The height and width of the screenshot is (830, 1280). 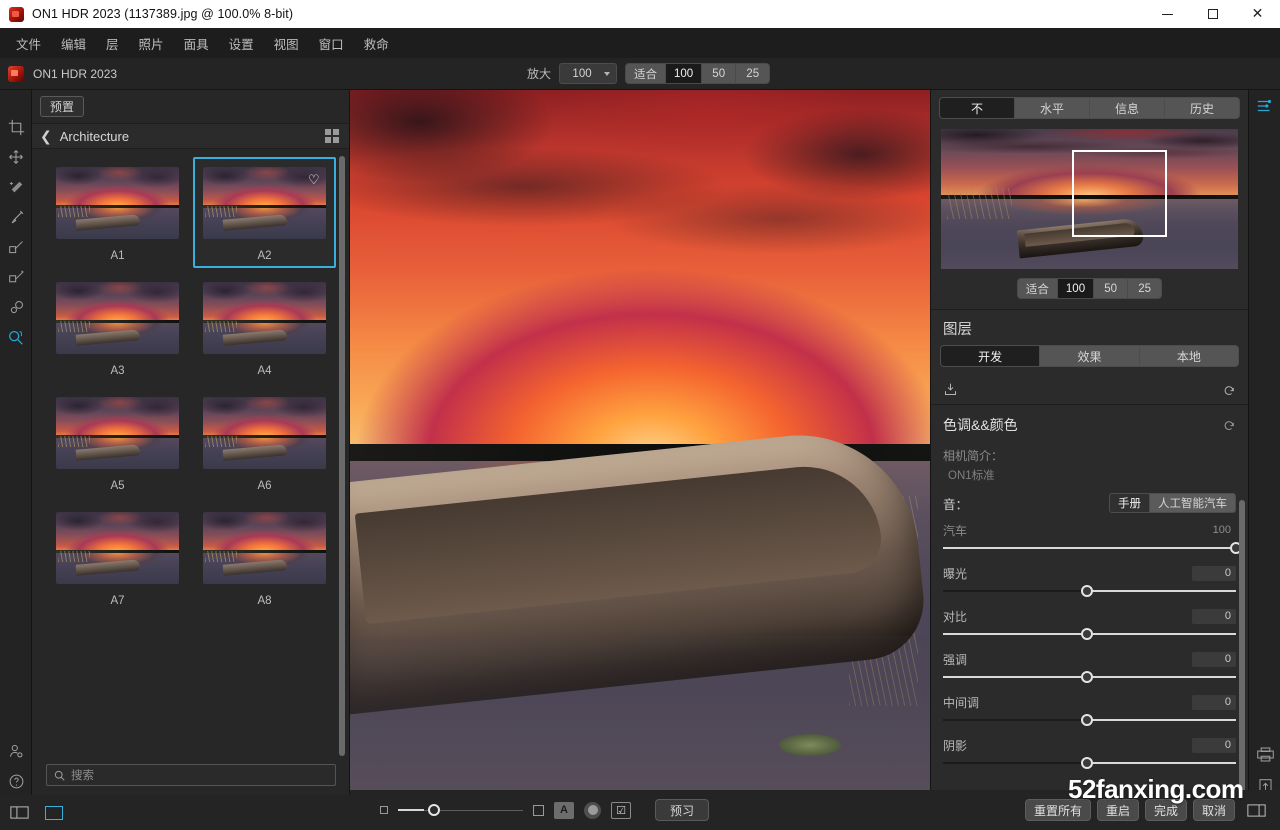 I want to click on add-layer-icon, so click(x=950, y=389).